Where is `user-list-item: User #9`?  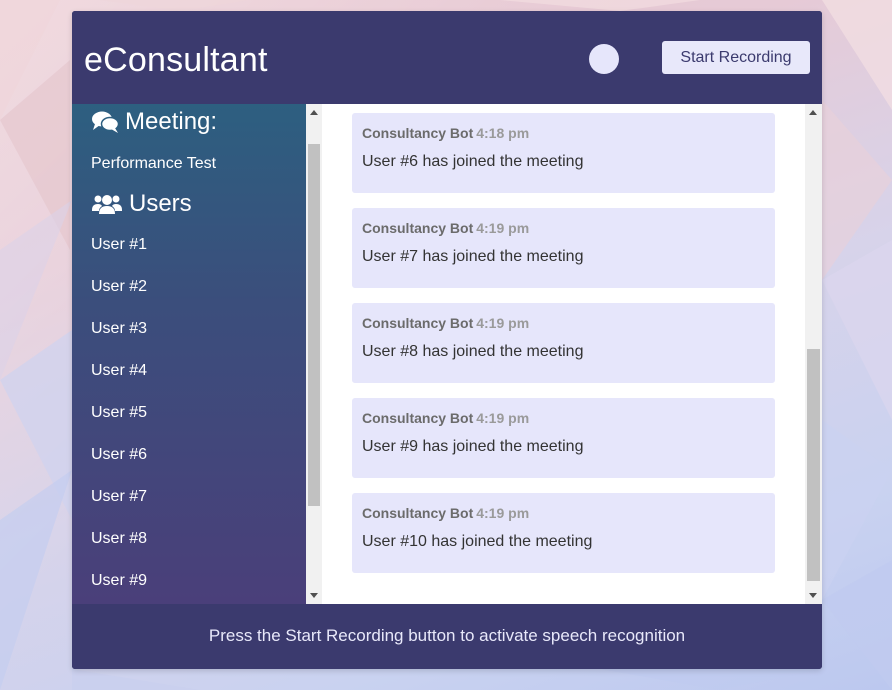 user-list-item: User #9 is located at coordinates (189, 585).